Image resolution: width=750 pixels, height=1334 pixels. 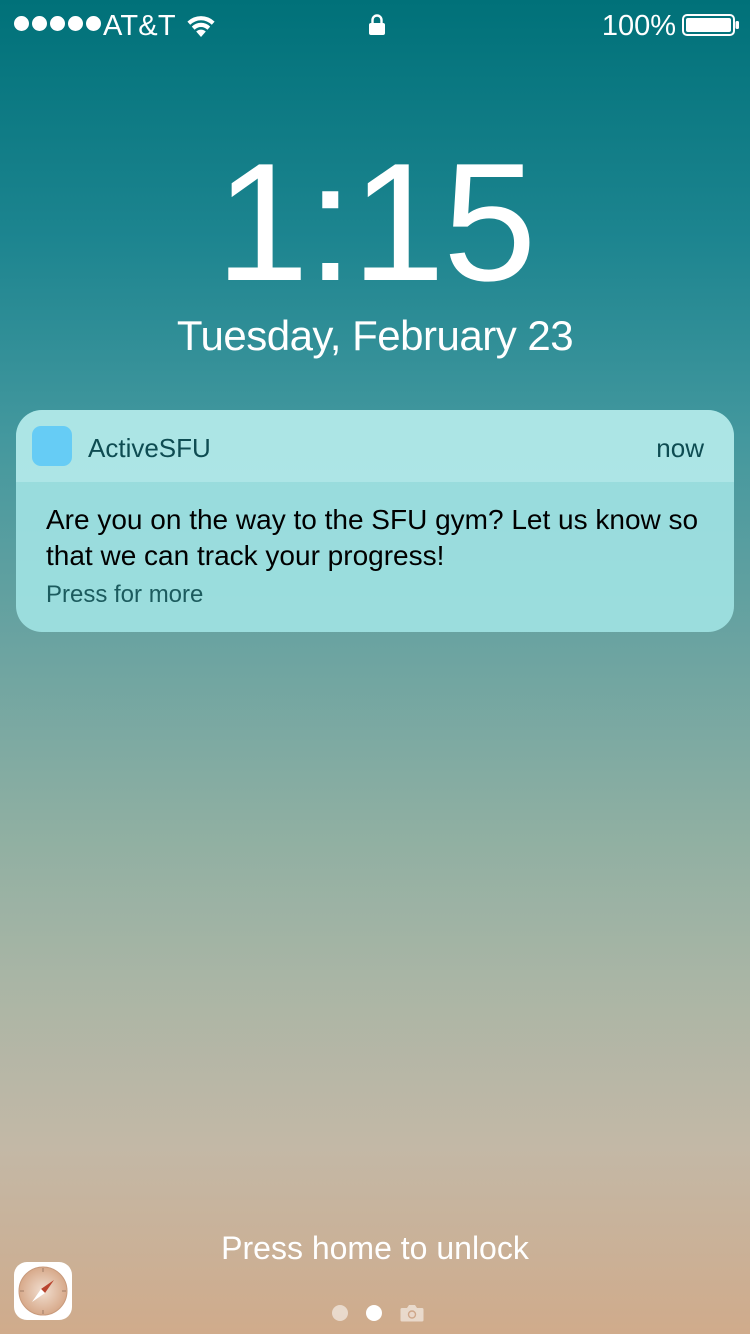 I want to click on page-indicator, so click(x=378, y=1313).